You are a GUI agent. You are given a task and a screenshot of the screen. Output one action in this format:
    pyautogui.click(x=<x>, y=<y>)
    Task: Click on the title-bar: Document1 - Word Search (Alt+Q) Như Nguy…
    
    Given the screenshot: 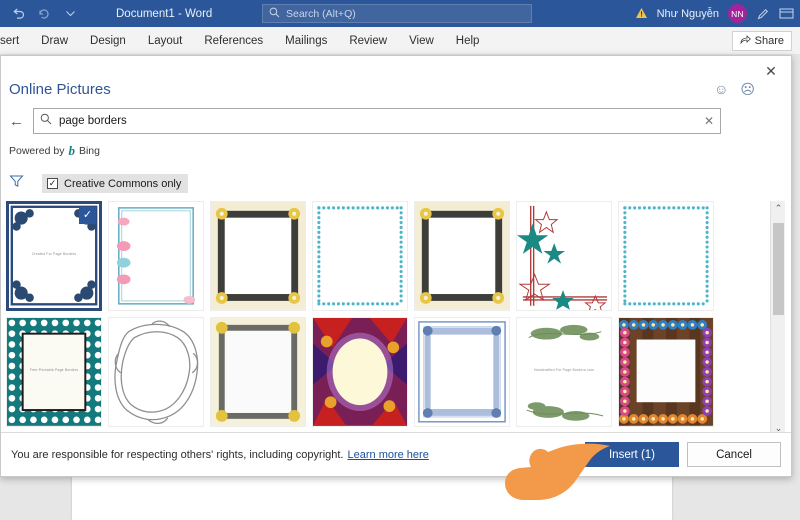 What is the action you would take?
    pyautogui.click(x=400, y=13)
    